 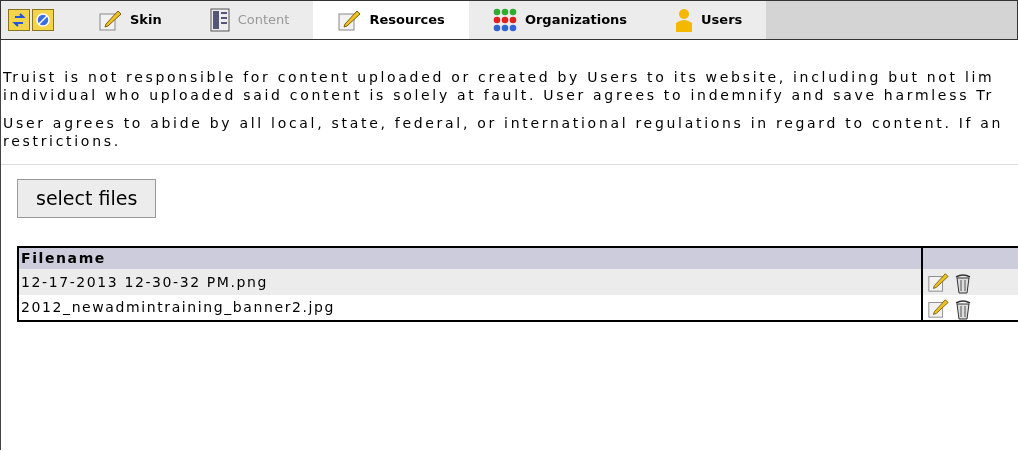 What do you see at coordinates (938, 307) in the screenshot?
I see `edit-icon` at bounding box center [938, 307].